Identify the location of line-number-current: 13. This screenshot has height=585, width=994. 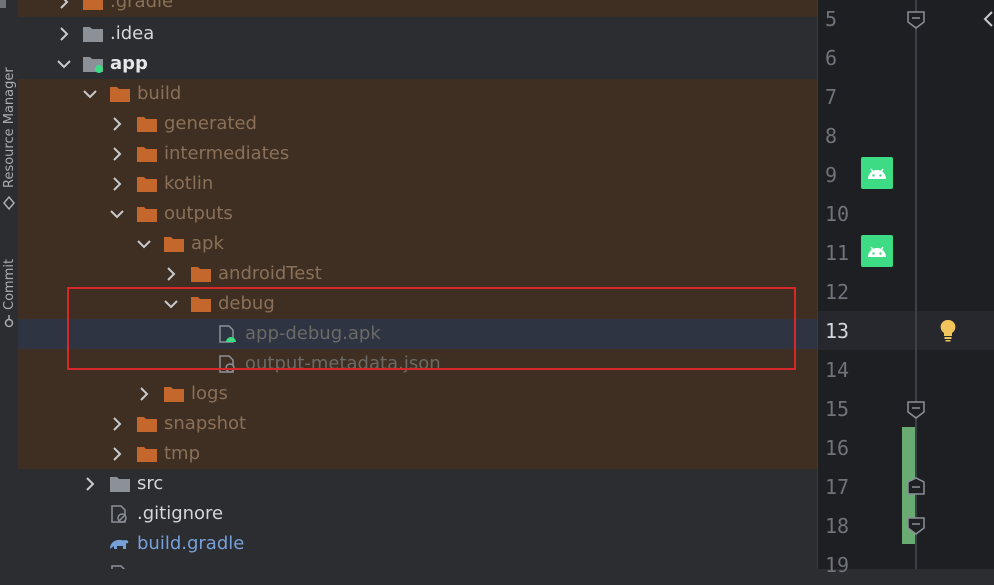
(837, 331).